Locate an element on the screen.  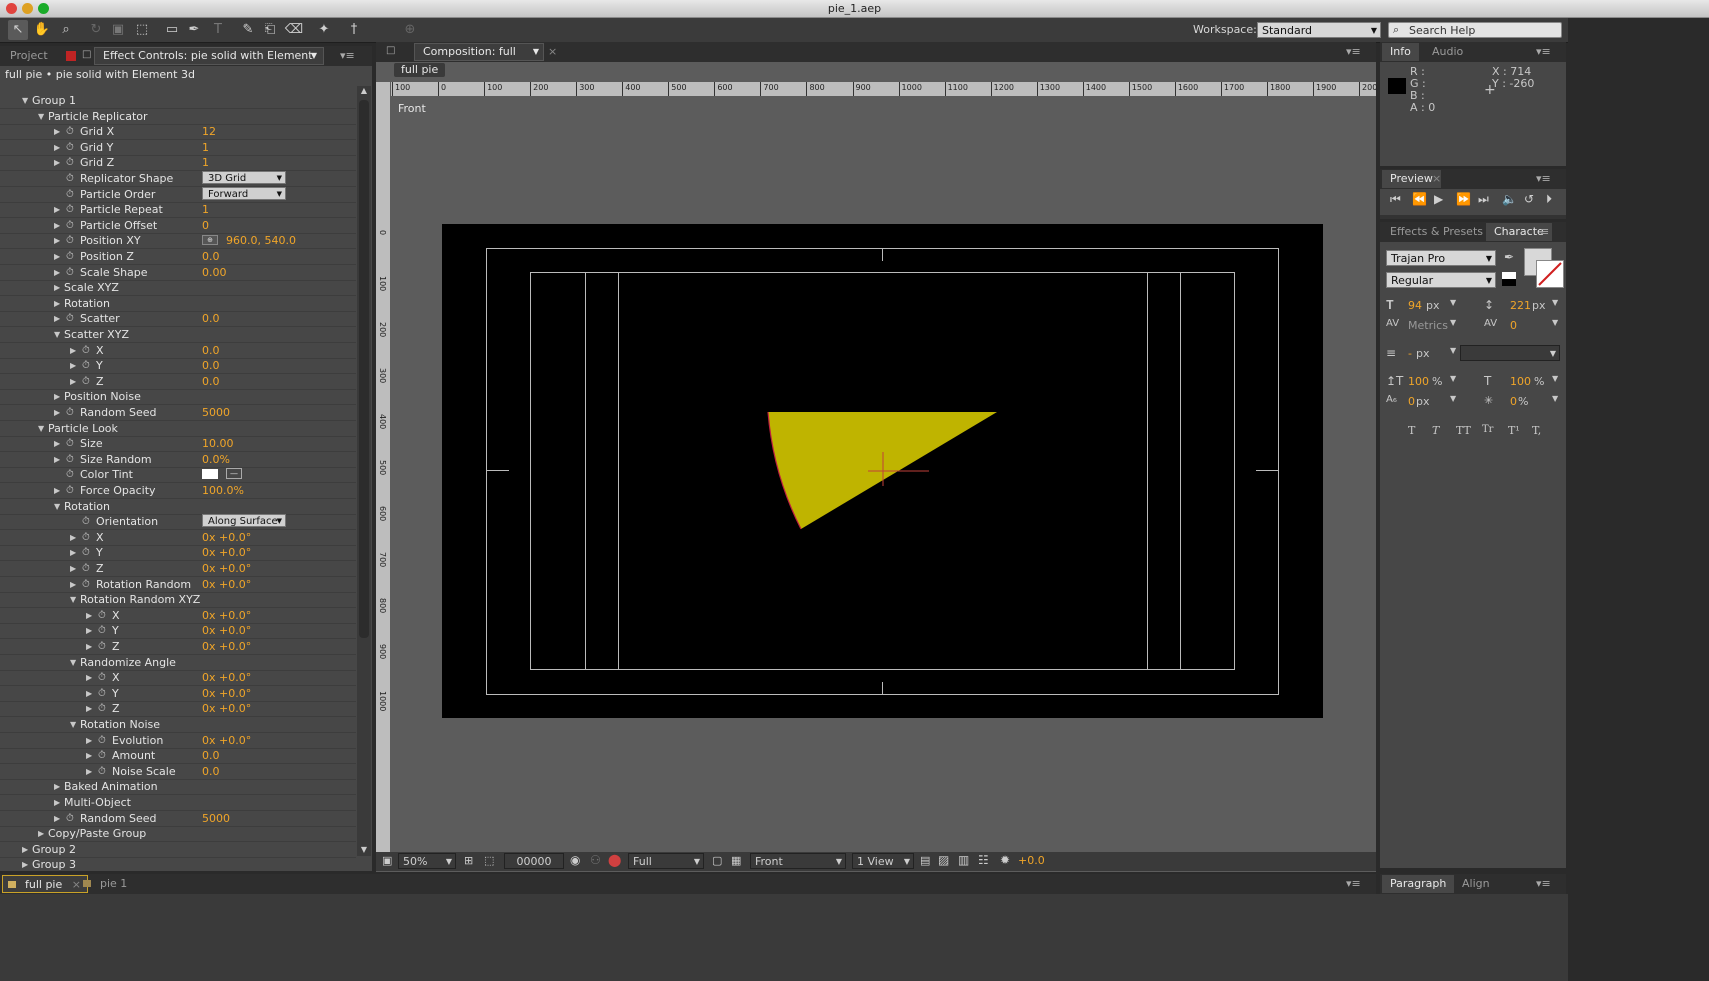
point-control-icon: ⊕ is located at coordinates (210, 240).